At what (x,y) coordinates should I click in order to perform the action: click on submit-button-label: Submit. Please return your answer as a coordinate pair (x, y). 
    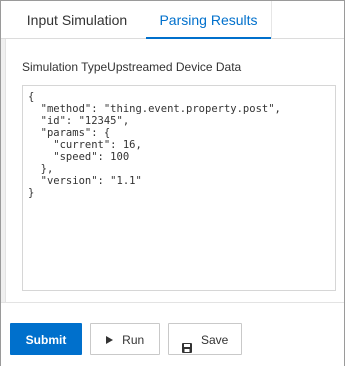
    Looking at the image, I should click on (46, 339).